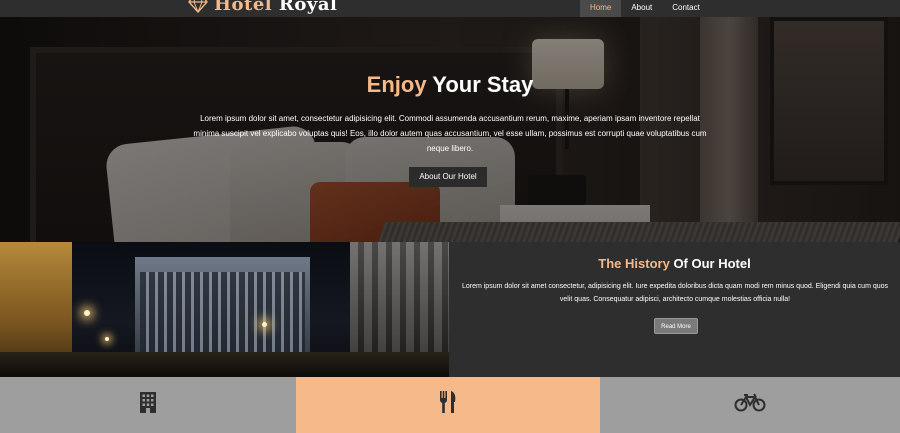 The height and width of the screenshot is (433, 900). Describe the element at coordinates (647, 263) in the screenshot. I see `history-title-accent: History` at that location.